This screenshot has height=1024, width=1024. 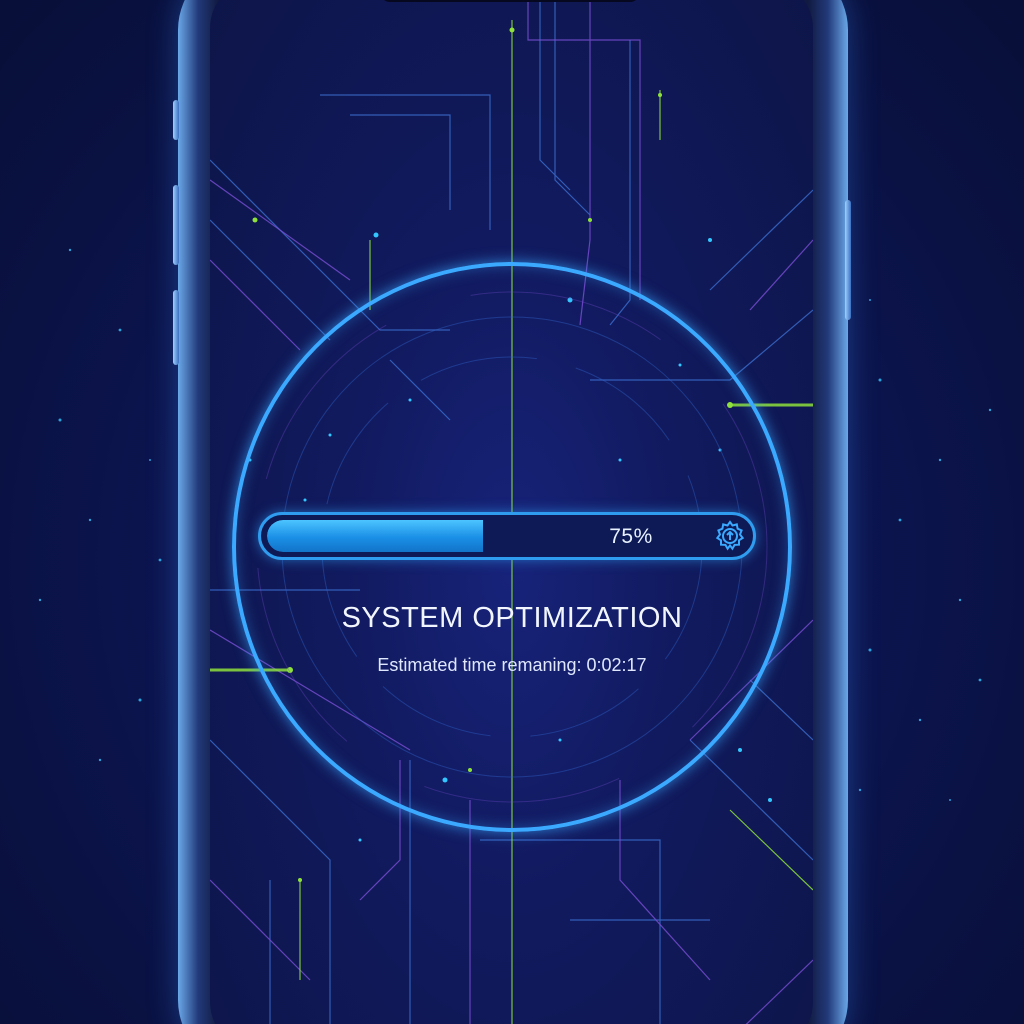 I want to click on estimated-time-label: Estimated time remaning: 0:02:17, so click(x=512, y=665).